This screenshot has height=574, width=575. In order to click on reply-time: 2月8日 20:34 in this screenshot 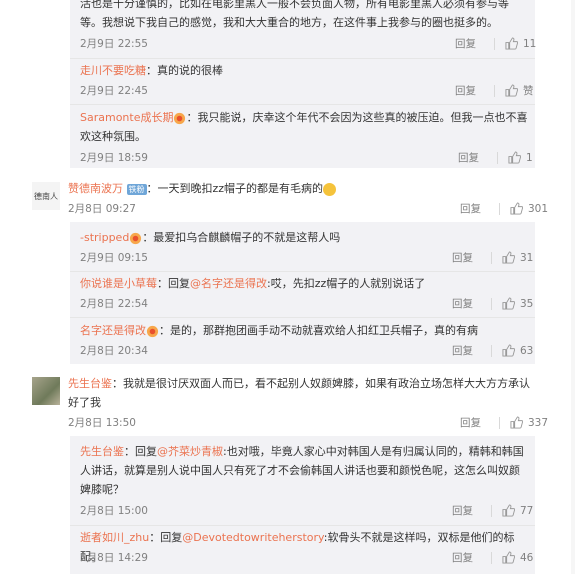, I will do `click(114, 351)`.